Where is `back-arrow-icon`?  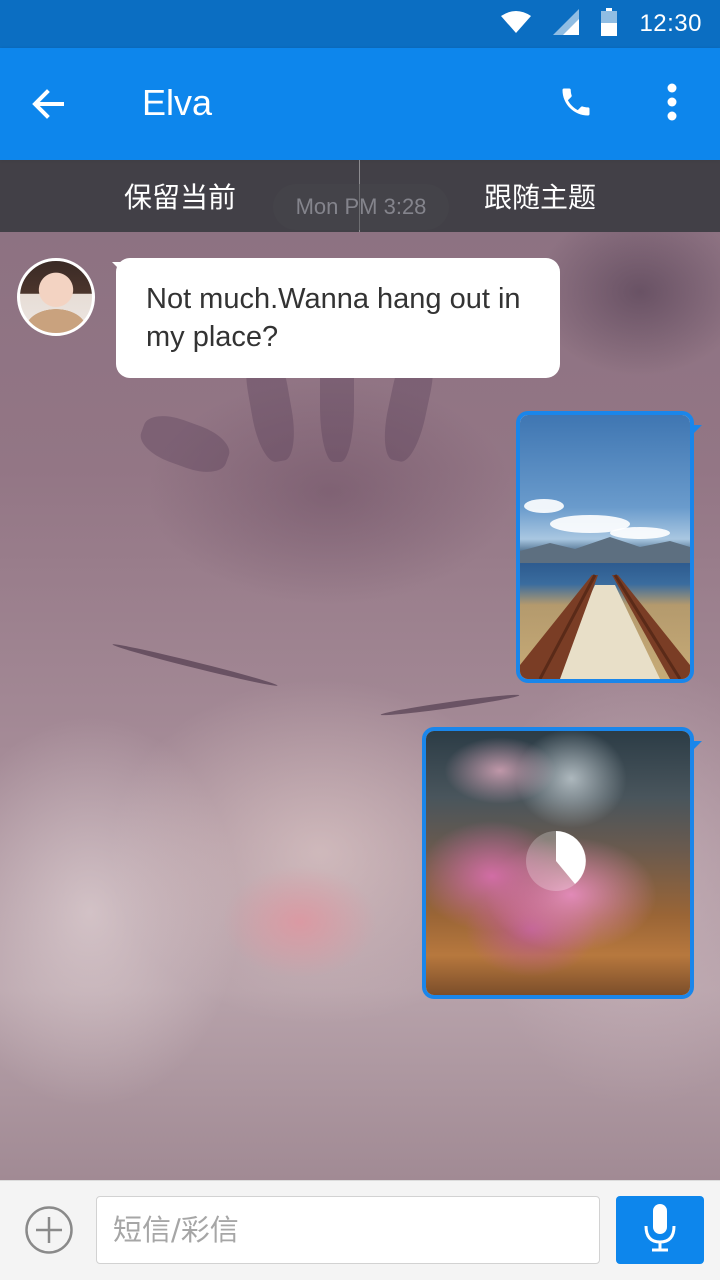 back-arrow-icon is located at coordinates (48, 106).